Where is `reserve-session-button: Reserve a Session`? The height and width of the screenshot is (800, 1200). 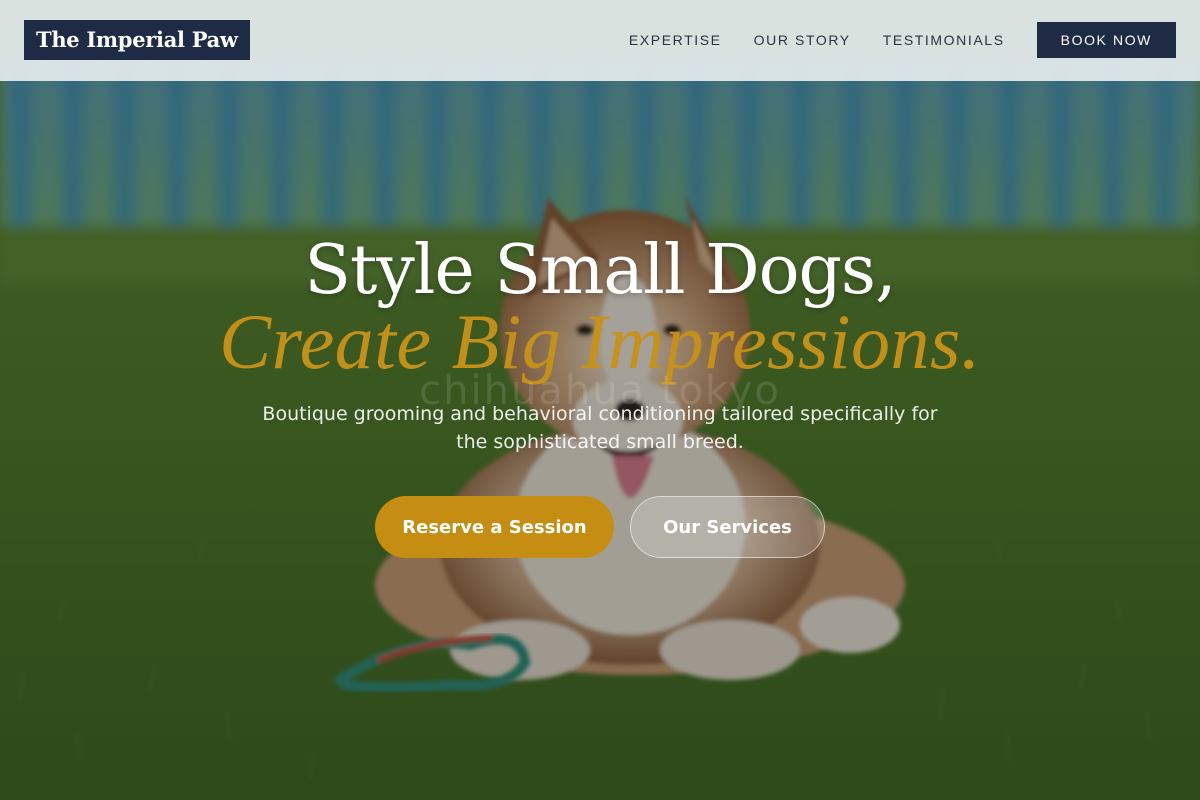 reserve-session-button: Reserve a Session is located at coordinates (494, 527).